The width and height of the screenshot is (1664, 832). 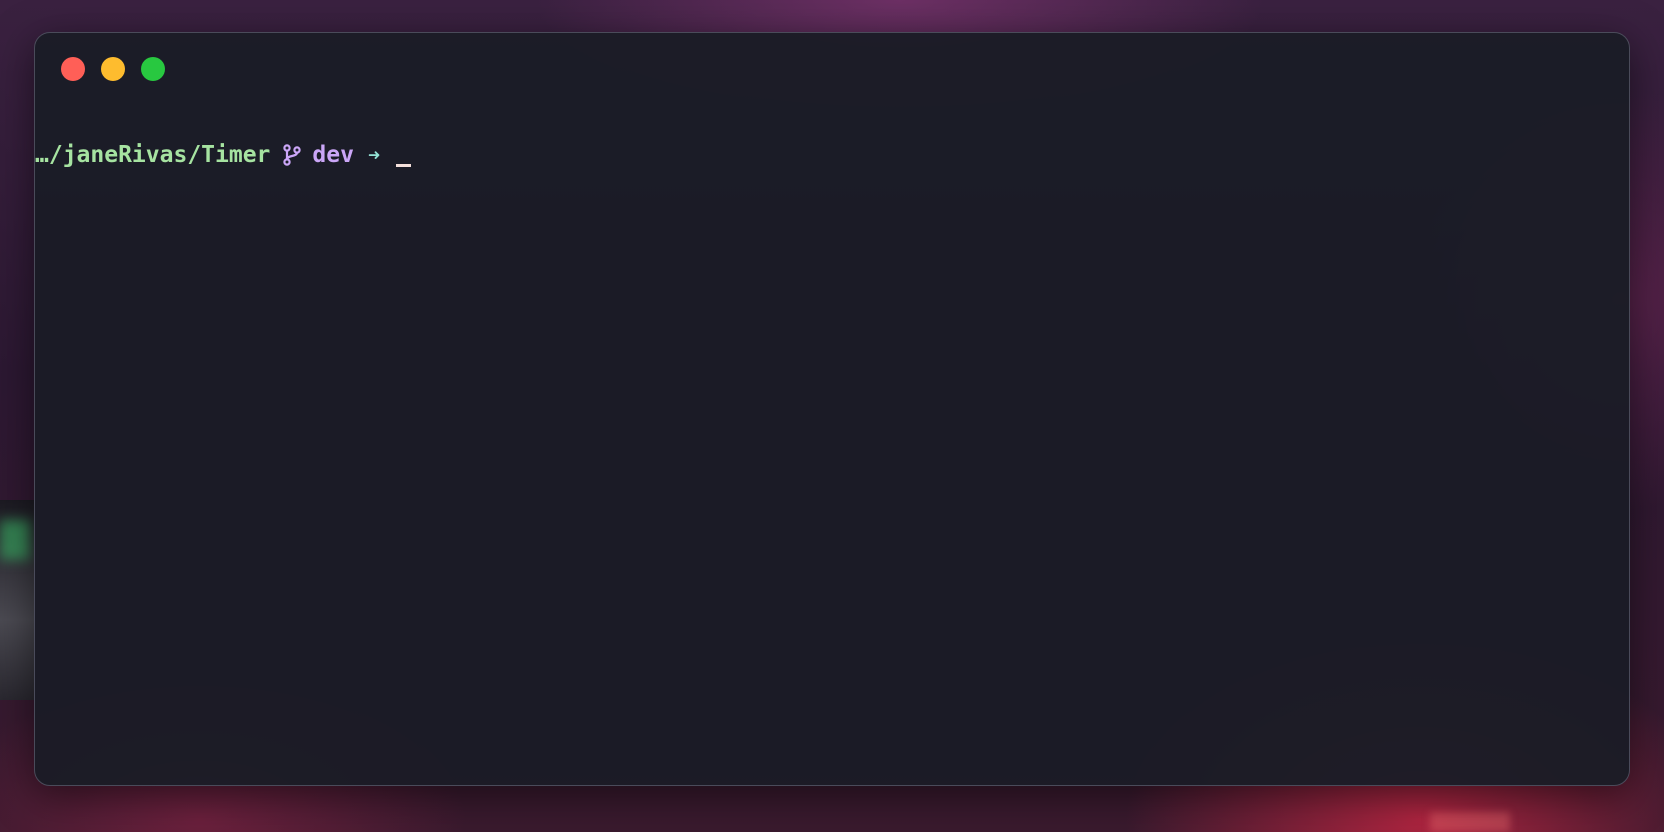 I want to click on window-controls, so click(x=113, y=69).